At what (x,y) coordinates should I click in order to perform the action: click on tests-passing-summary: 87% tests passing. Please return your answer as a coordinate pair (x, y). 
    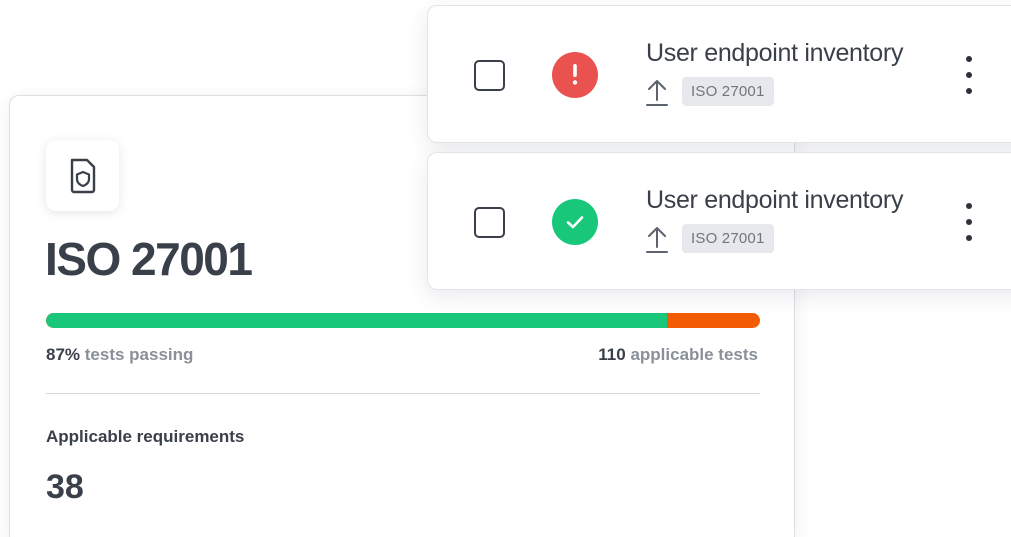
    Looking at the image, I should click on (119, 355).